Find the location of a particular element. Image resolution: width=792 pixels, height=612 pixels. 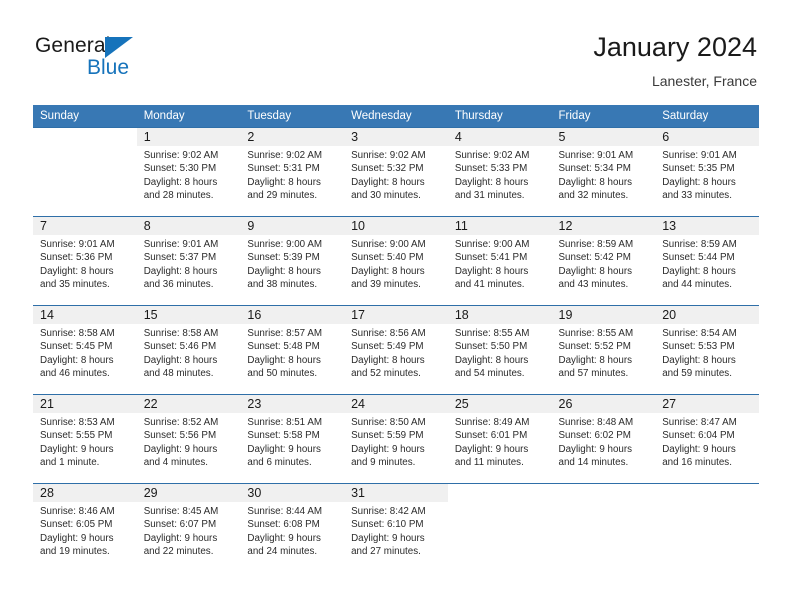

day-number: 27 is located at coordinates (707, 404).